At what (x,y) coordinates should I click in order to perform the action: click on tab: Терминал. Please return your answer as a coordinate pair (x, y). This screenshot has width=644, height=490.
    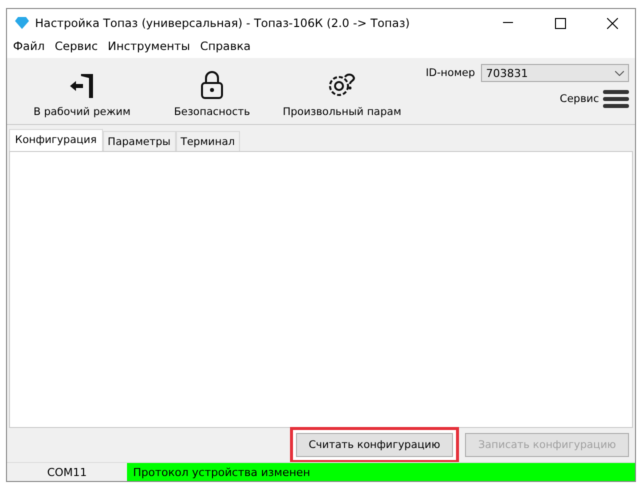
    Looking at the image, I should click on (208, 141).